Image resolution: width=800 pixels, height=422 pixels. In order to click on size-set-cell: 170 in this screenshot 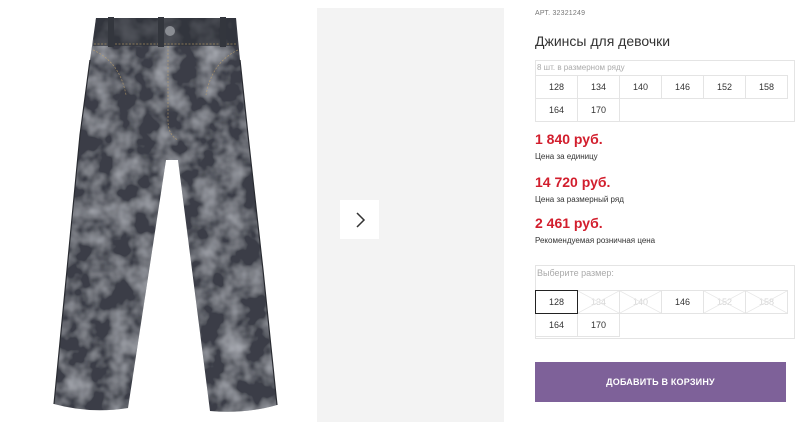, I will do `click(598, 110)`.